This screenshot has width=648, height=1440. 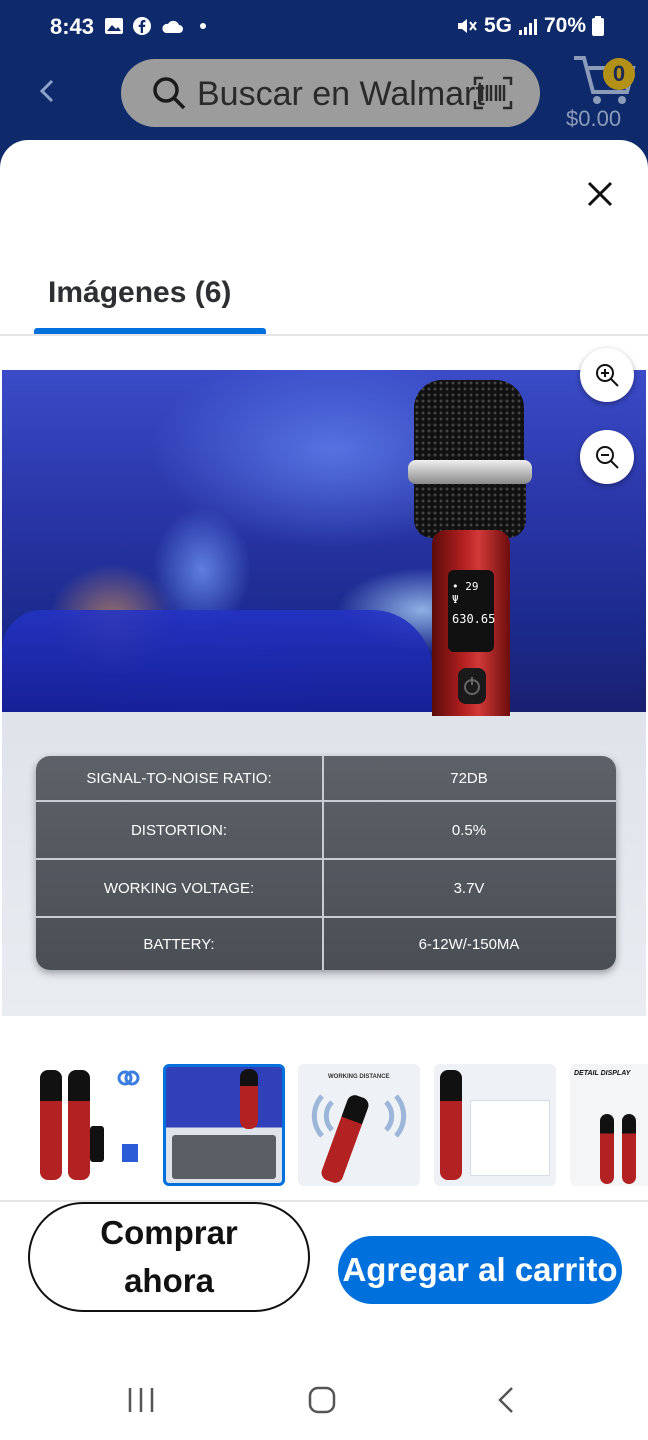 I want to click on system-nav-bar, so click(x=324, y=1400).